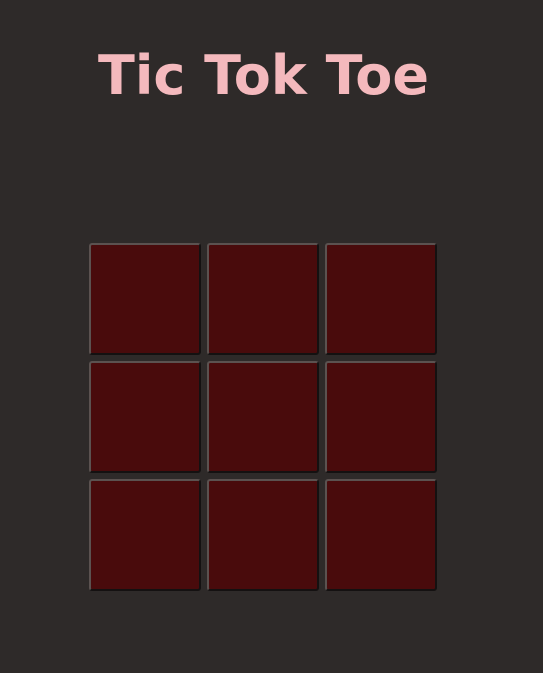 The width and height of the screenshot is (543, 673). I want to click on game-title: Tic Tok Toe, so click(263, 75).